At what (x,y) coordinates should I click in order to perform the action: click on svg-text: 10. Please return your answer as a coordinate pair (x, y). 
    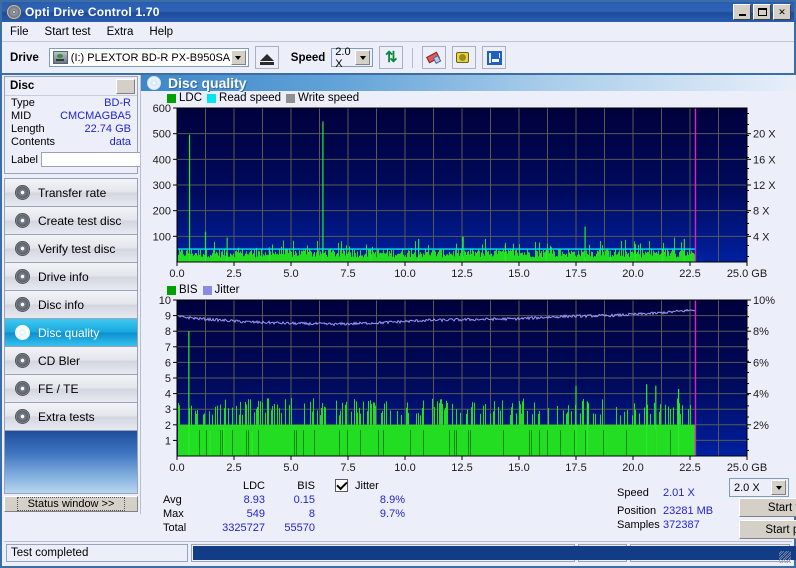
    Looking at the image, I should click on (165, 301).